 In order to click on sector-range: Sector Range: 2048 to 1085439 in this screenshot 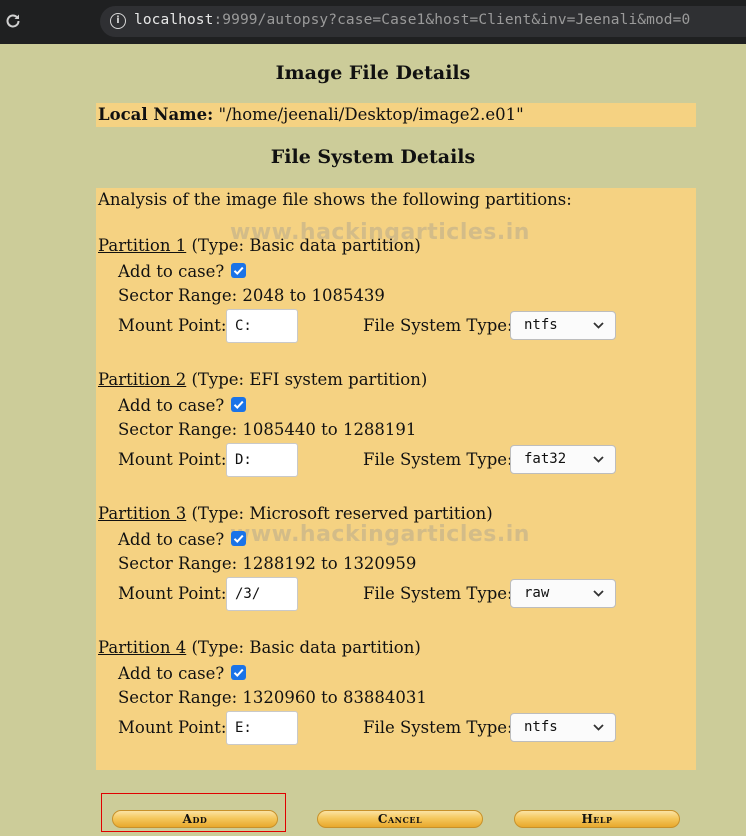, I will do `click(251, 295)`.